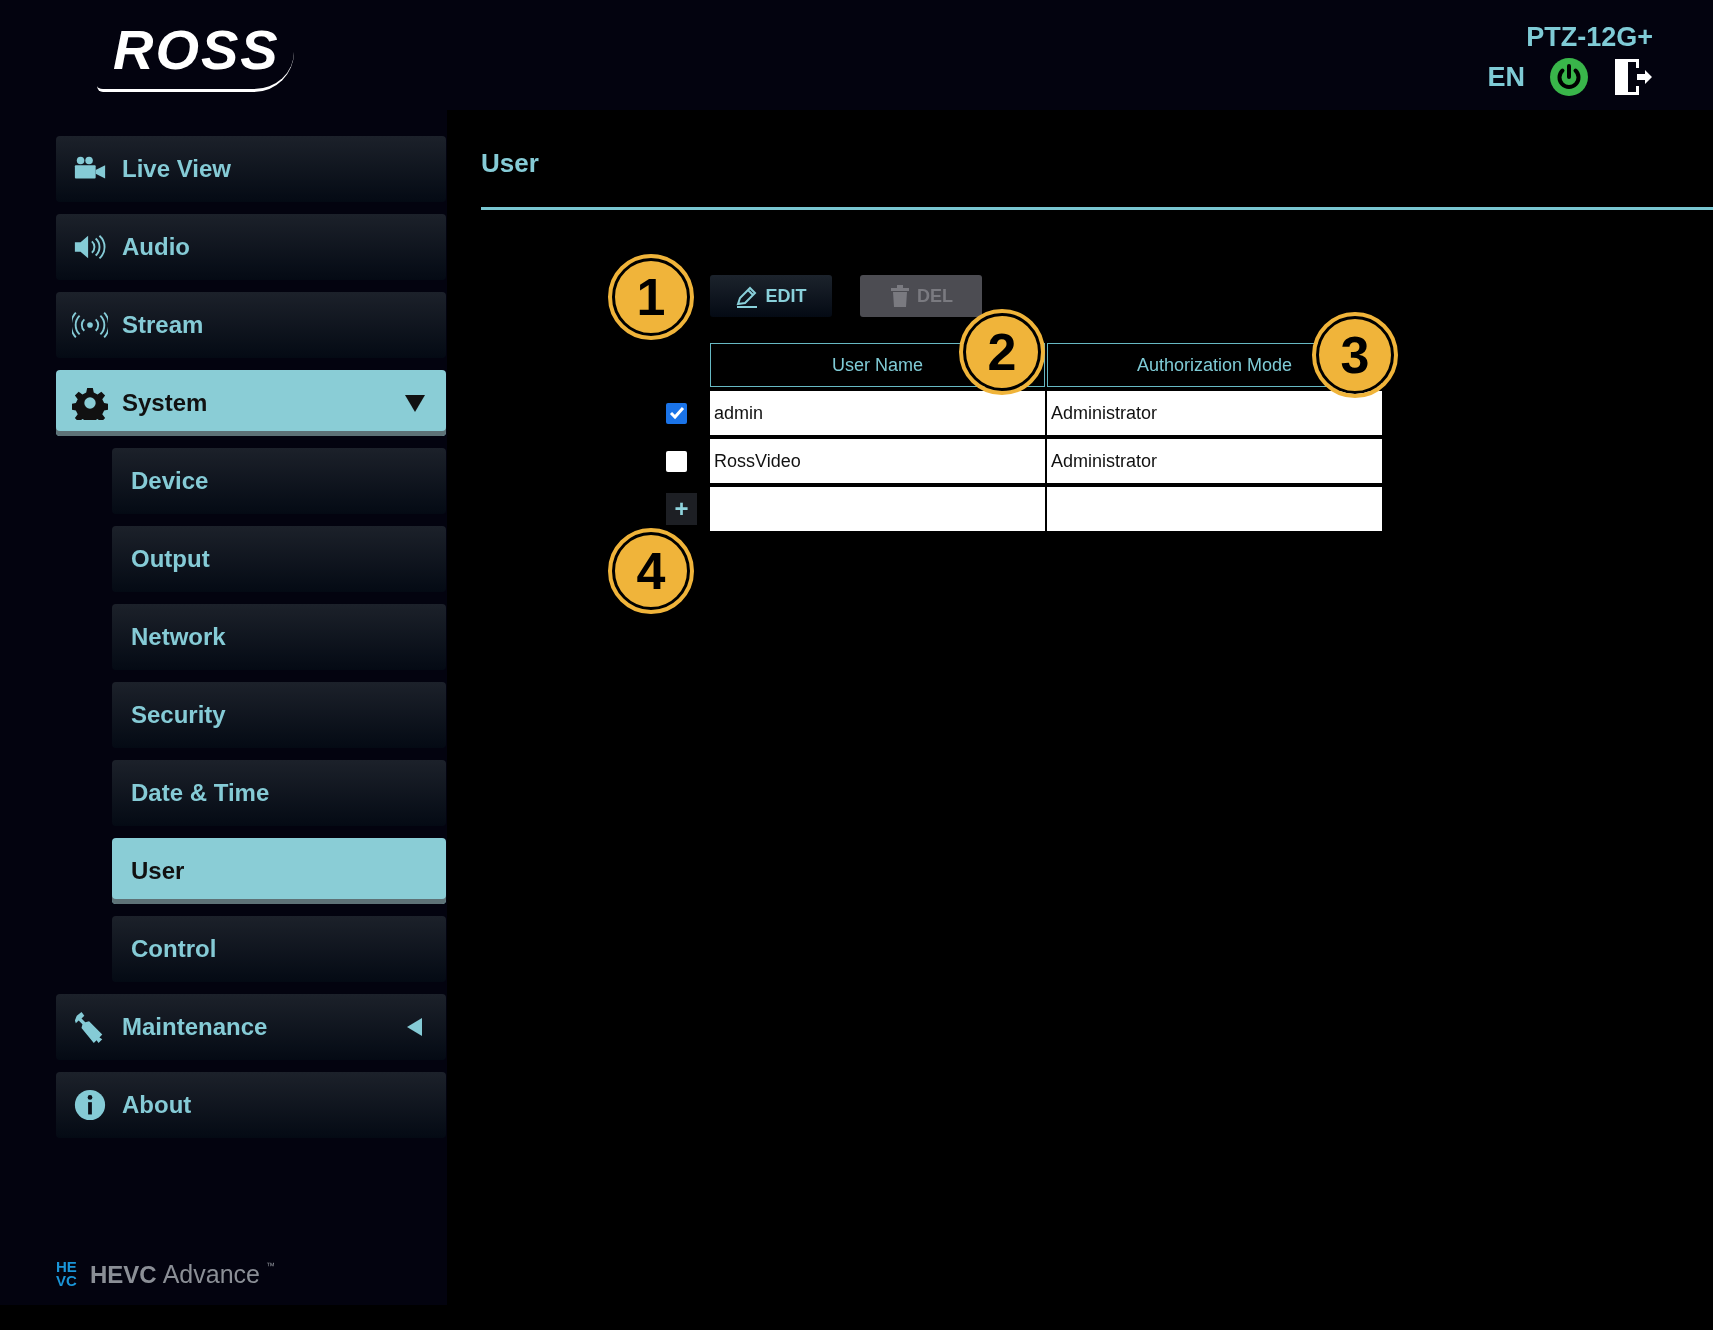 The height and width of the screenshot is (1330, 1713). Describe the element at coordinates (251, 1105) in the screenshot. I see `nav-item: About` at that location.